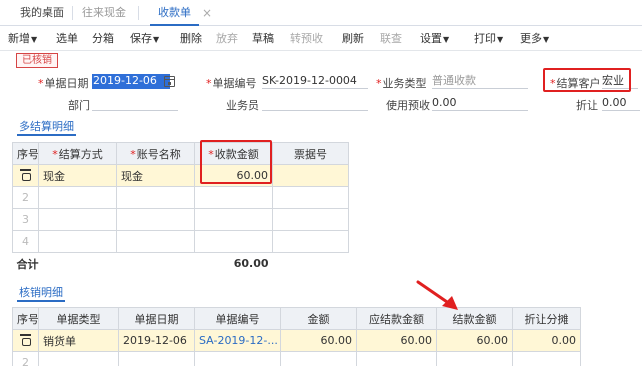 This screenshot has width=642, height=366. What do you see at coordinates (353, 39) in the screenshot?
I see `refresh-button: 刷新` at bounding box center [353, 39].